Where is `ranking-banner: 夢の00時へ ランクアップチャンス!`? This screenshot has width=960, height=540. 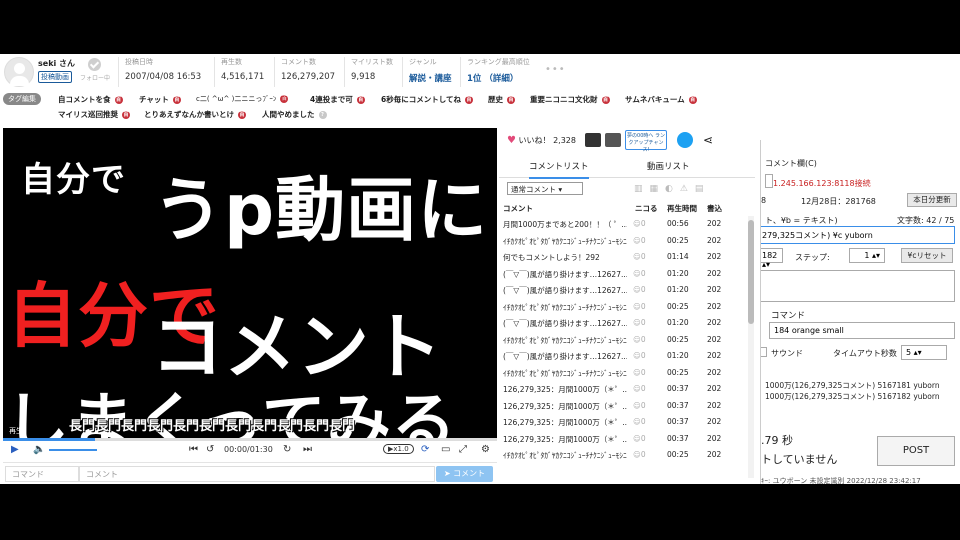 ranking-banner: 夢の00時へ ランクアップチャンス! is located at coordinates (646, 141).